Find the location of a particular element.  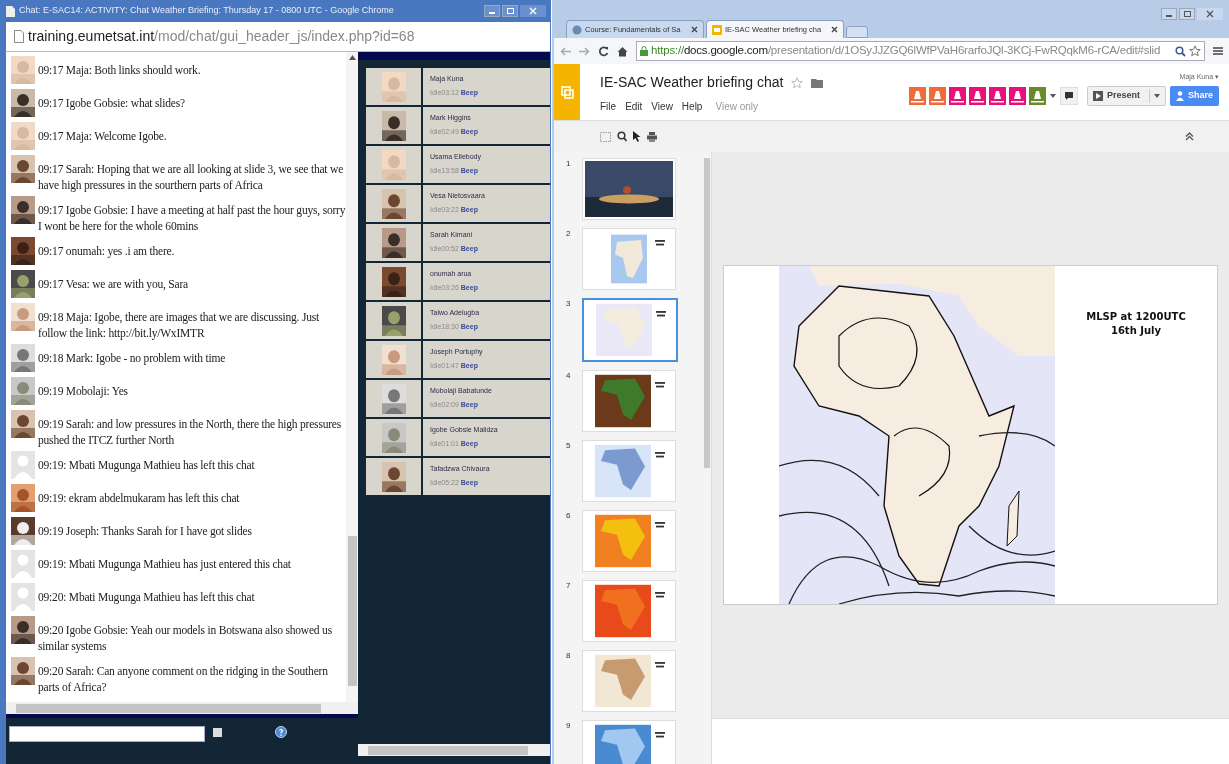

folder-icon is located at coordinates (817, 82).